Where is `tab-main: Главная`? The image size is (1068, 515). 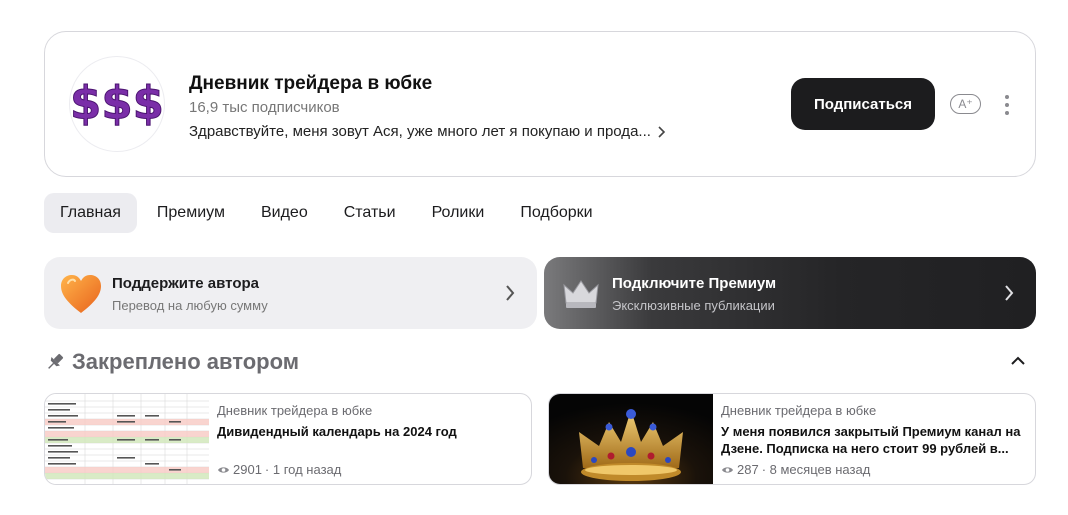 tab-main: Главная is located at coordinates (90, 213).